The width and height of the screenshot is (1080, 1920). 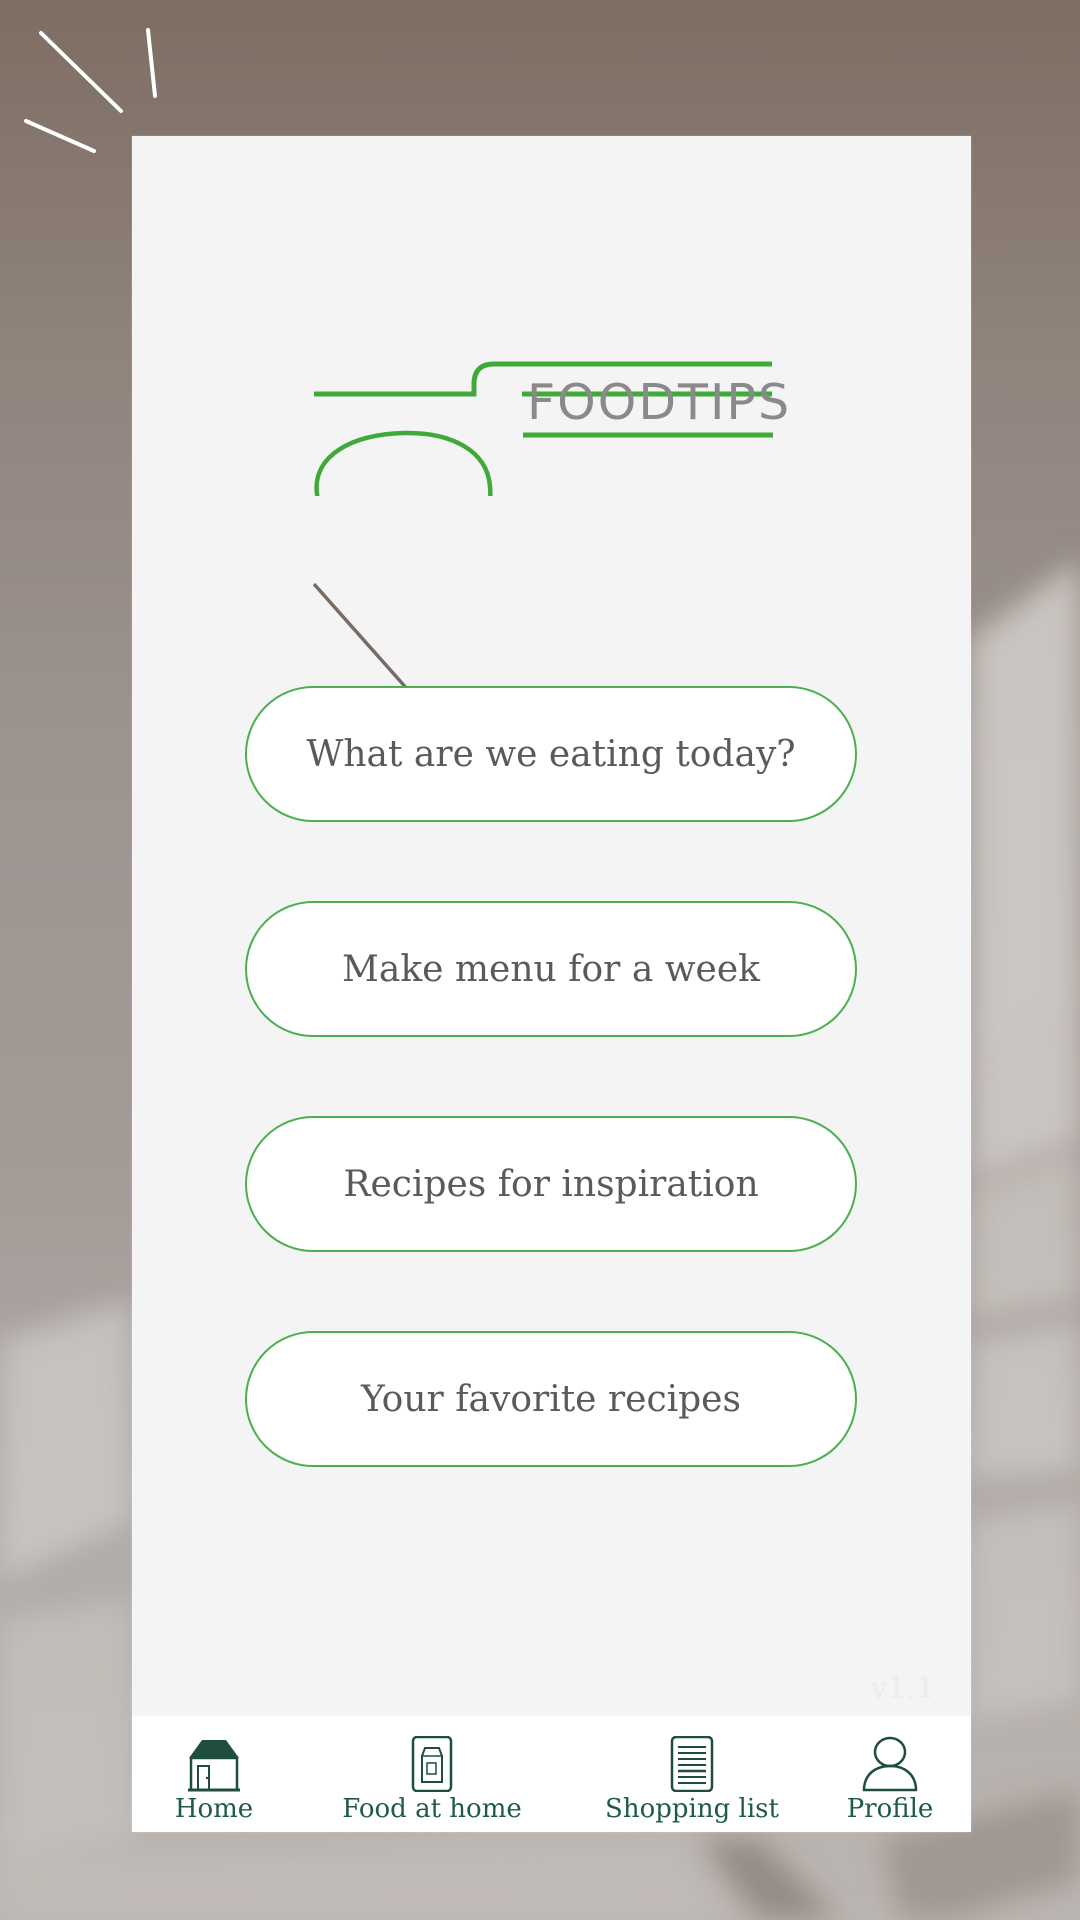 I want to click on button-label: Recipes for inspiration, so click(x=551, y=1184).